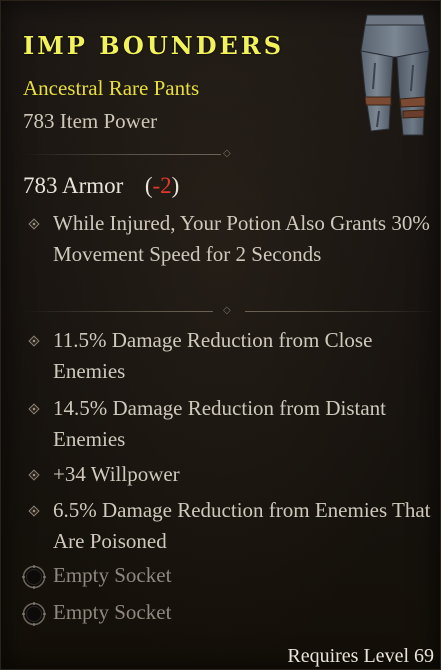 Image resolution: width=441 pixels, height=670 pixels. What do you see at coordinates (162, 185) in the screenshot?
I see `armor-delta: -2` at bounding box center [162, 185].